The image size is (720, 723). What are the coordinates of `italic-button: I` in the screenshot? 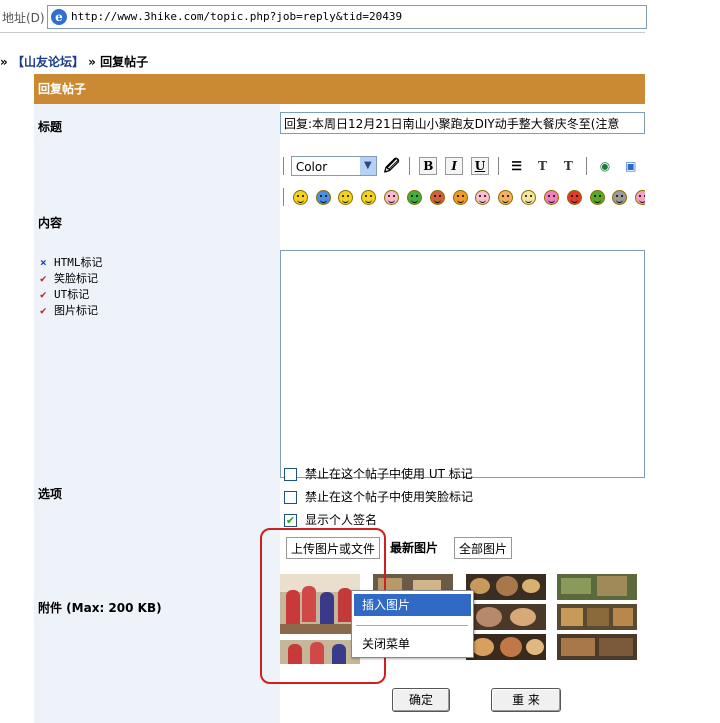 It's located at (454, 166).